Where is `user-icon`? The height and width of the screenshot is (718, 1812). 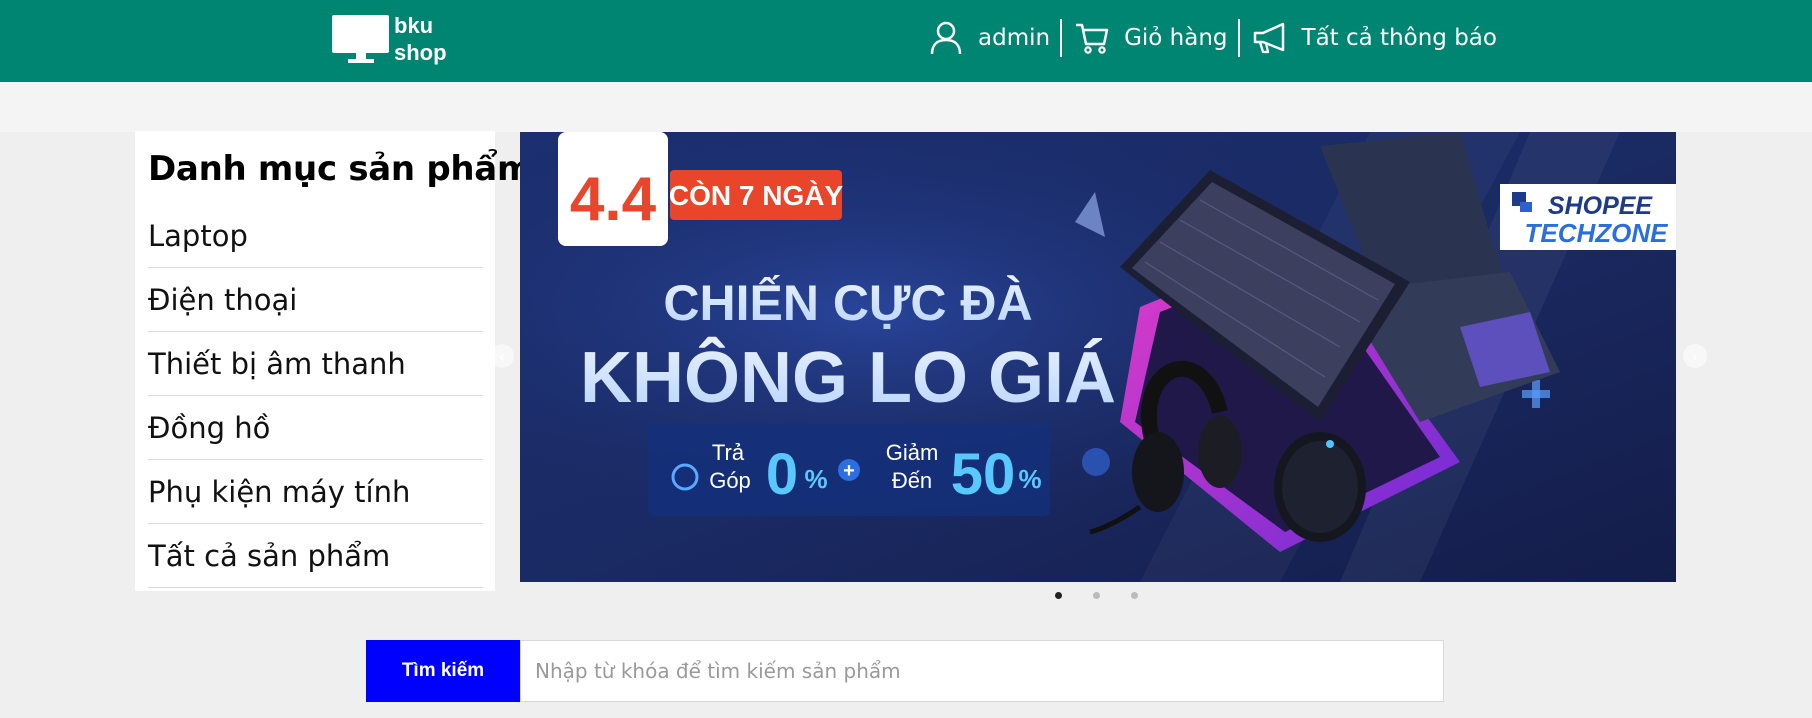 user-icon is located at coordinates (946, 38).